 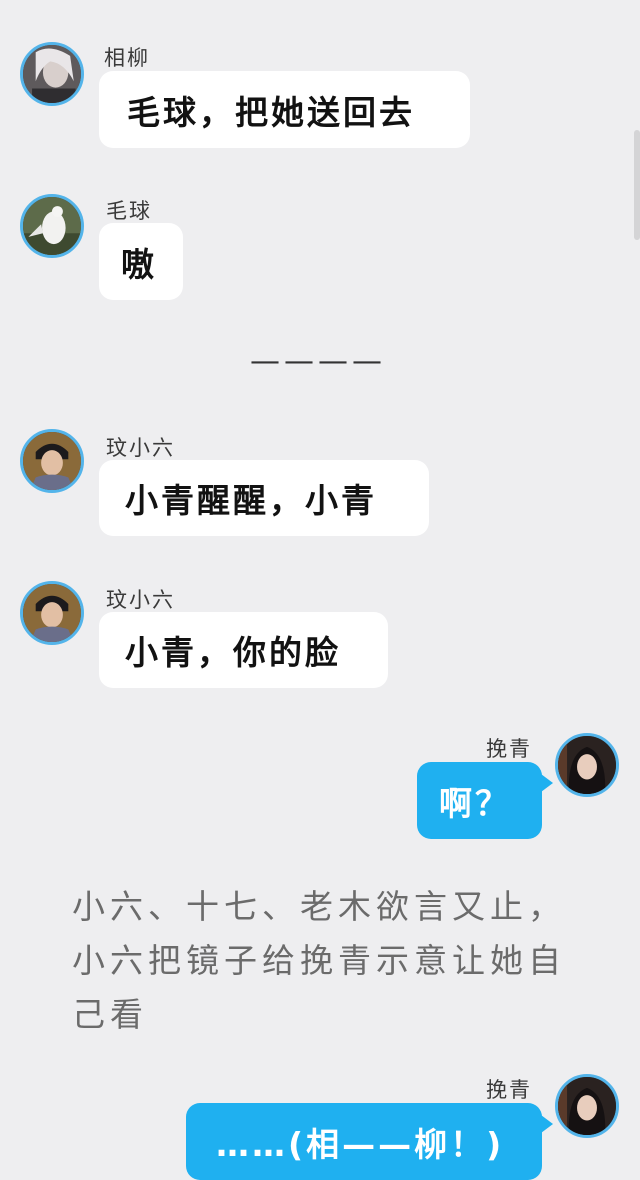 What do you see at coordinates (264, 498) in the screenshot?
I see `message-bubble: 小青醒醒，小青` at bounding box center [264, 498].